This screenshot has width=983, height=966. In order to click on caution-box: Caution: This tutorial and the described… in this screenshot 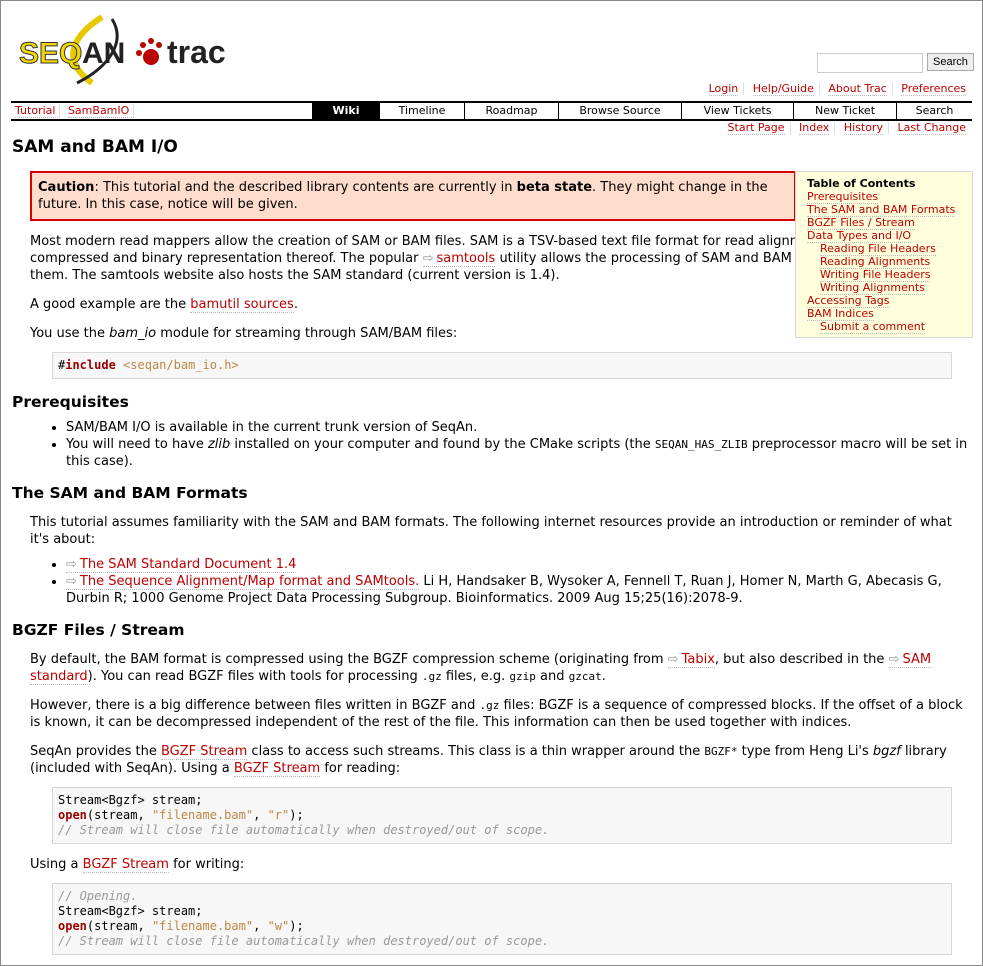, I will do `click(413, 196)`.